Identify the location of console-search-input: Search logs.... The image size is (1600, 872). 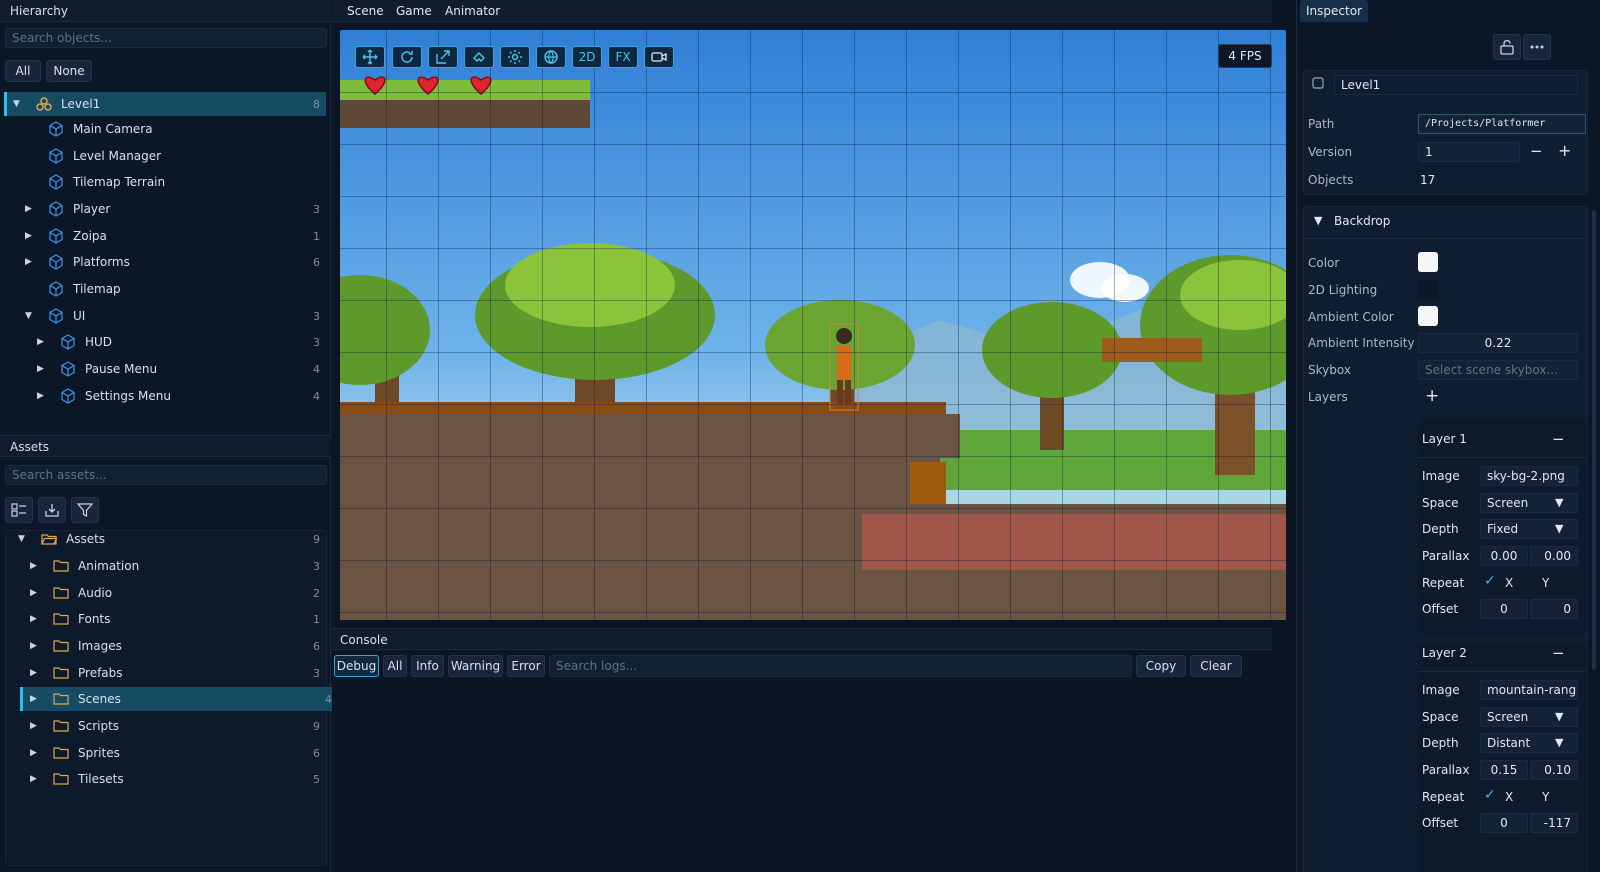
(840, 666).